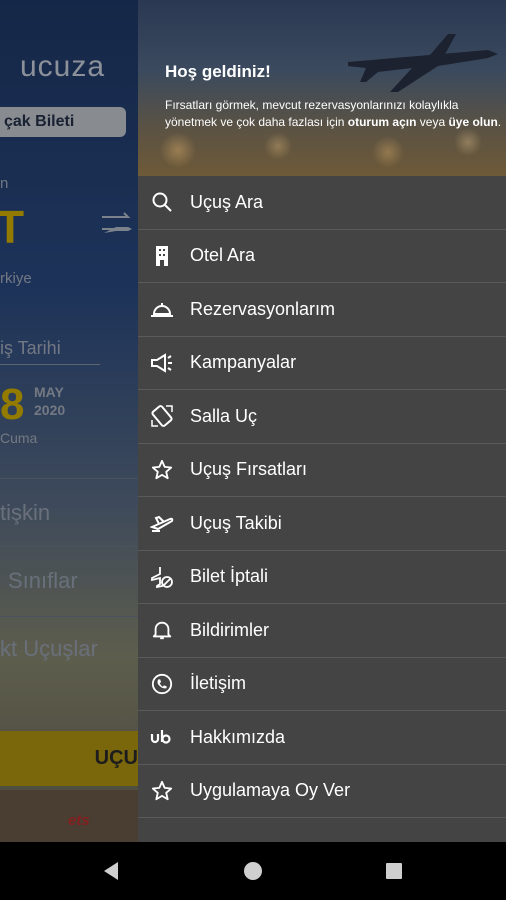 This screenshot has width=506, height=900. What do you see at coordinates (270, 790) in the screenshot?
I see `menu-item-label: Uygulamaya Oy Ver` at bounding box center [270, 790].